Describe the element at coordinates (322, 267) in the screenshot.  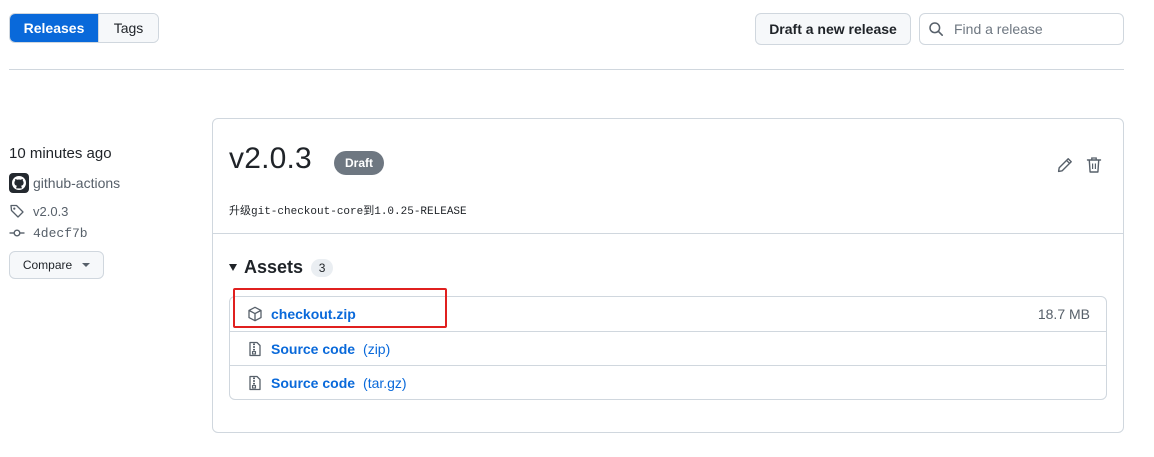
I see `assets-count-badge: 3` at that location.